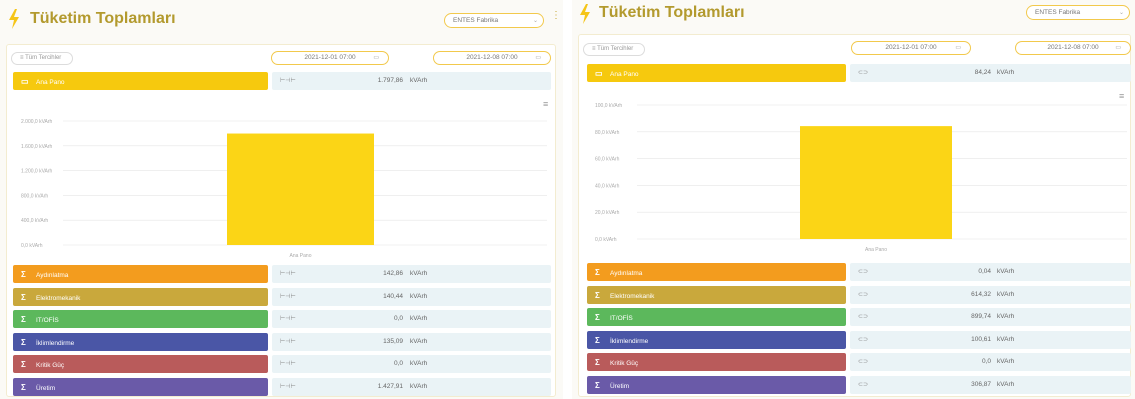  I want to click on end-date-value: 2021-12-08 07:00, so click(1073, 47).